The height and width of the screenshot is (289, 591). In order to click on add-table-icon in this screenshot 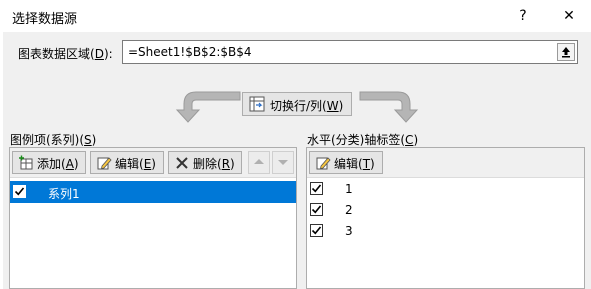, I will do `click(26, 162)`.